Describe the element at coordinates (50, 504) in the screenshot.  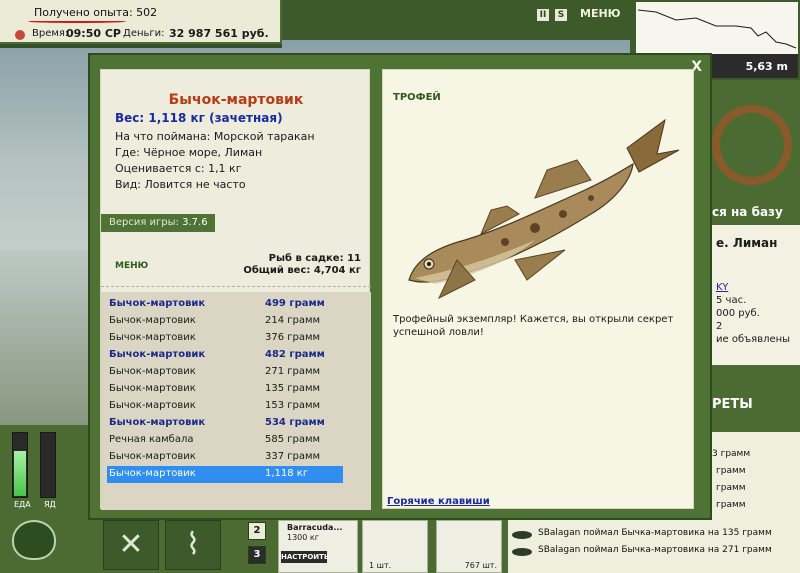
I see `poison-label: ЯД` at that location.